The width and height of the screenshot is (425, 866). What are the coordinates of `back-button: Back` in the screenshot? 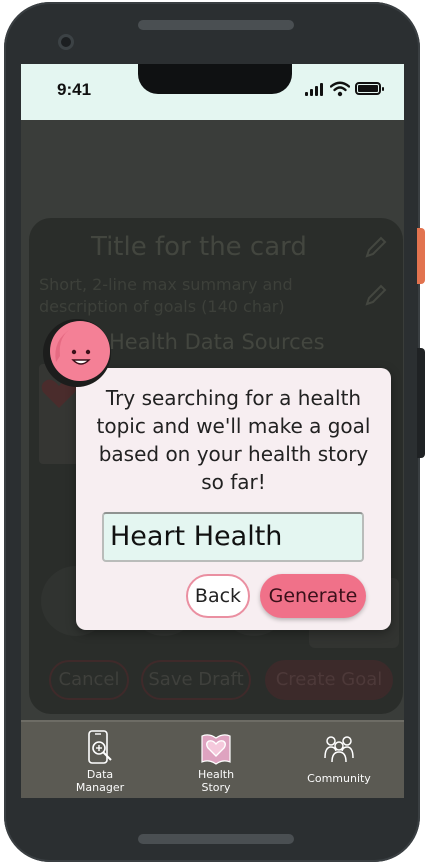 It's located at (218, 596).